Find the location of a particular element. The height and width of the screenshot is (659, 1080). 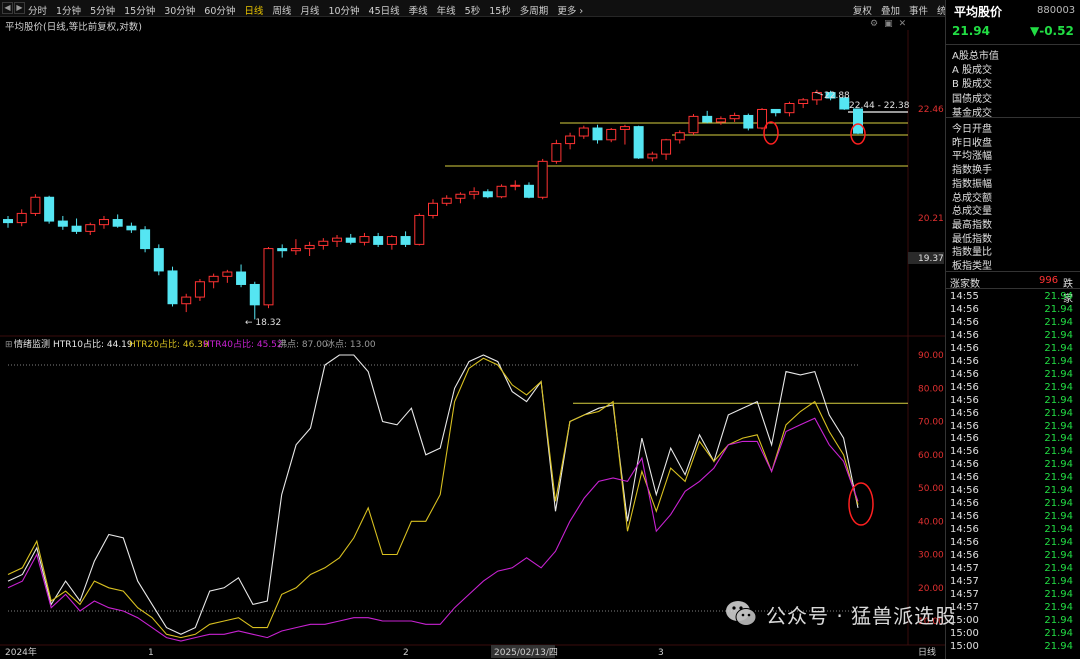

index-name: 平均股价 is located at coordinates (978, 12).